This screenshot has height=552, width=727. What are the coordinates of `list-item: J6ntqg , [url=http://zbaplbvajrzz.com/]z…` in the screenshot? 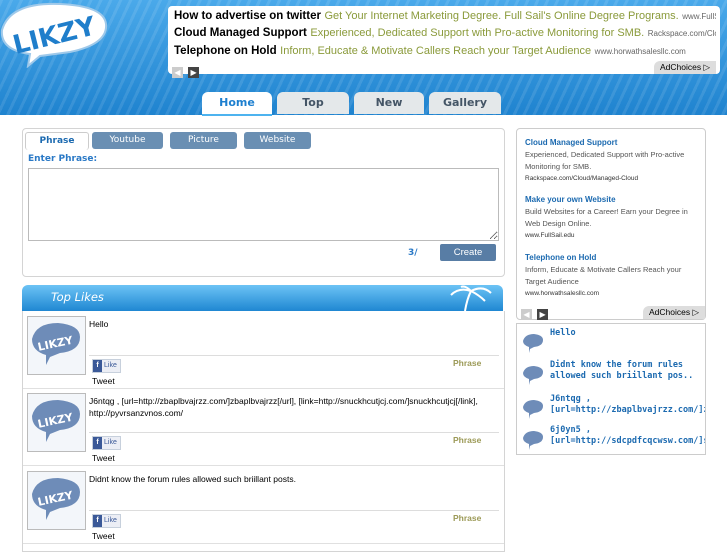 It's located at (613, 409).